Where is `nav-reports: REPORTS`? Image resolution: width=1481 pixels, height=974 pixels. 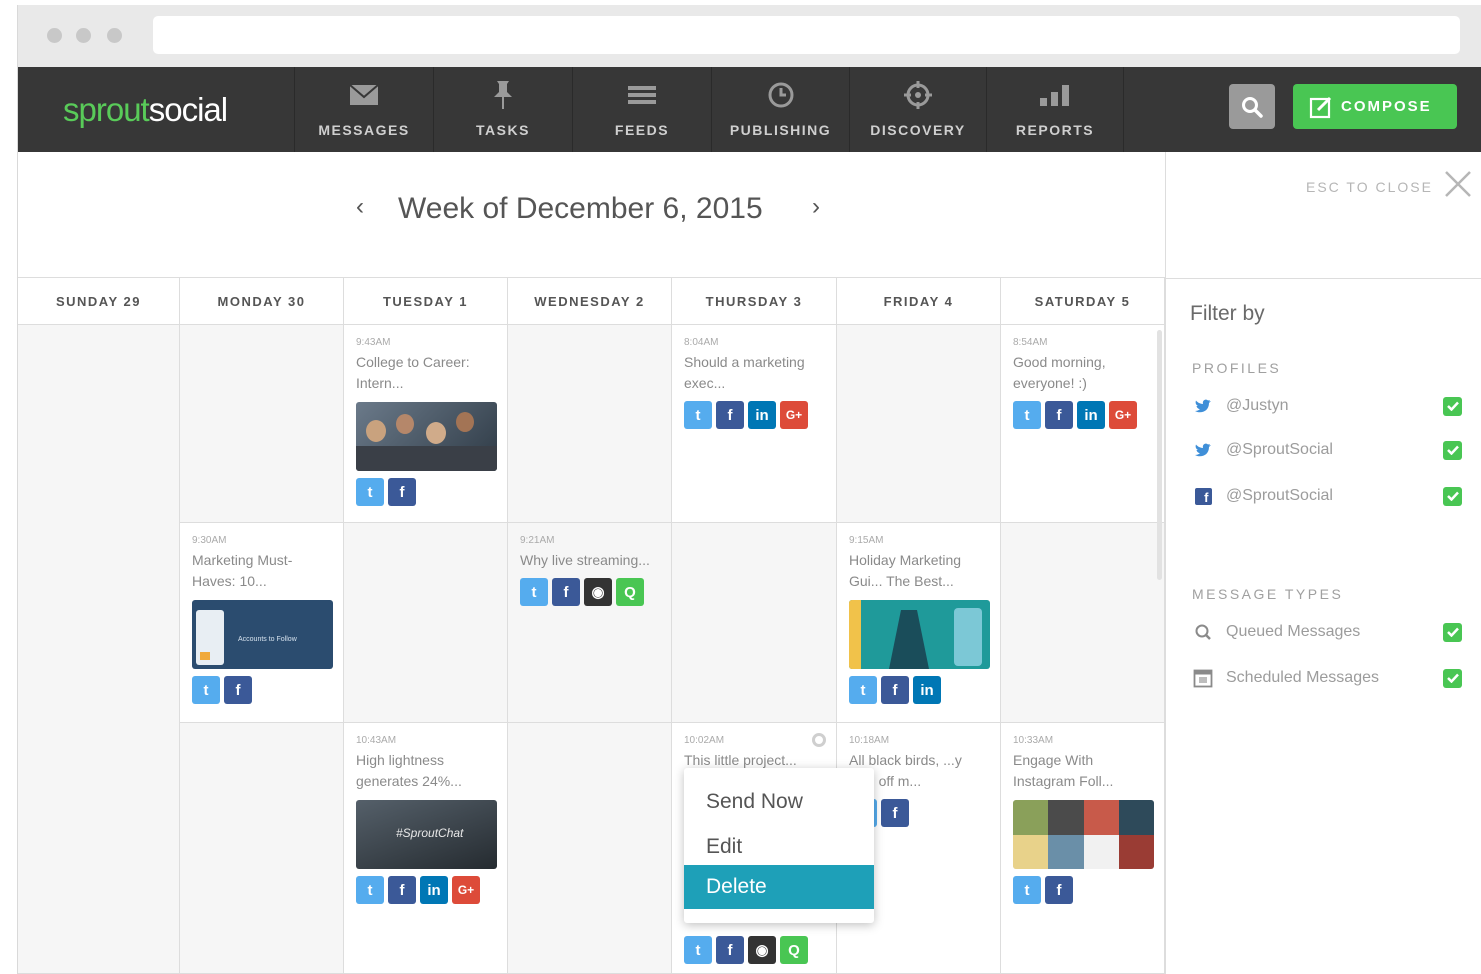 nav-reports: REPORTS is located at coordinates (1055, 109).